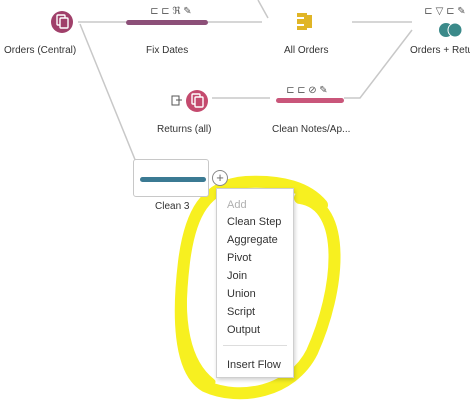 The width and height of the screenshot is (470, 417). I want to click on menu-item-pivot: Pivot, so click(239, 258).